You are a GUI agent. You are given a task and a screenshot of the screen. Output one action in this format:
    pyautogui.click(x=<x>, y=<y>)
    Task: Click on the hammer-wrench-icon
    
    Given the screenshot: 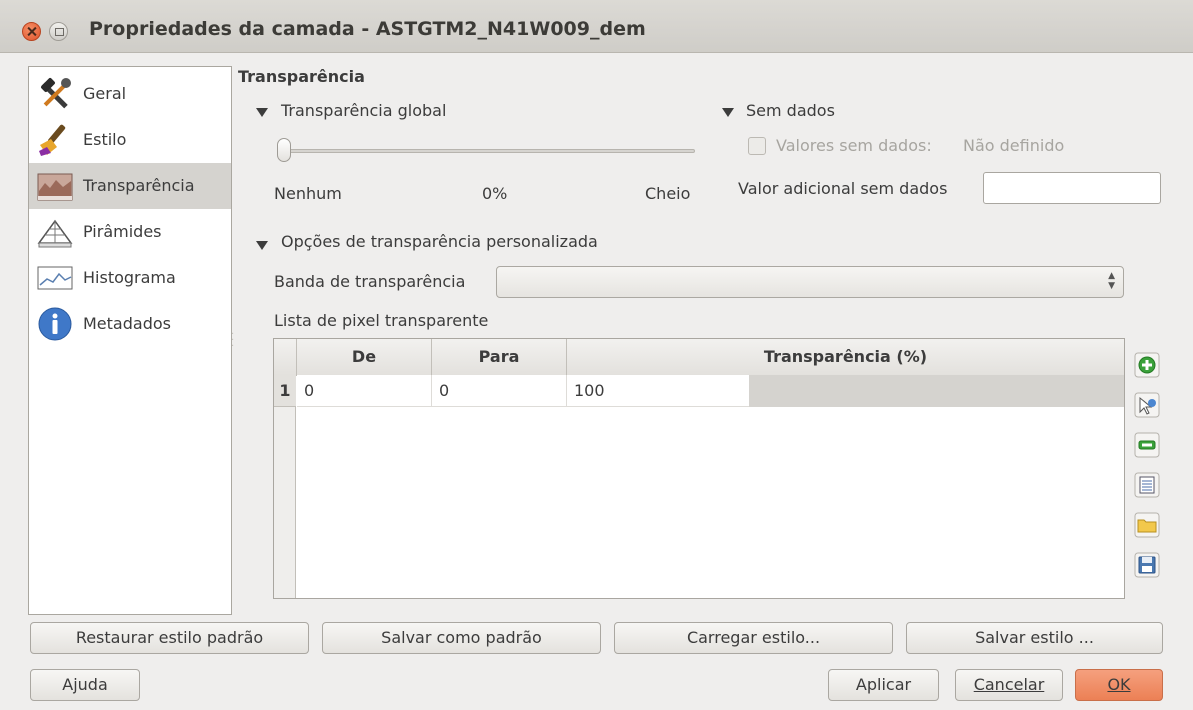 What is the action you would take?
    pyautogui.click(x=56, y=93)
    